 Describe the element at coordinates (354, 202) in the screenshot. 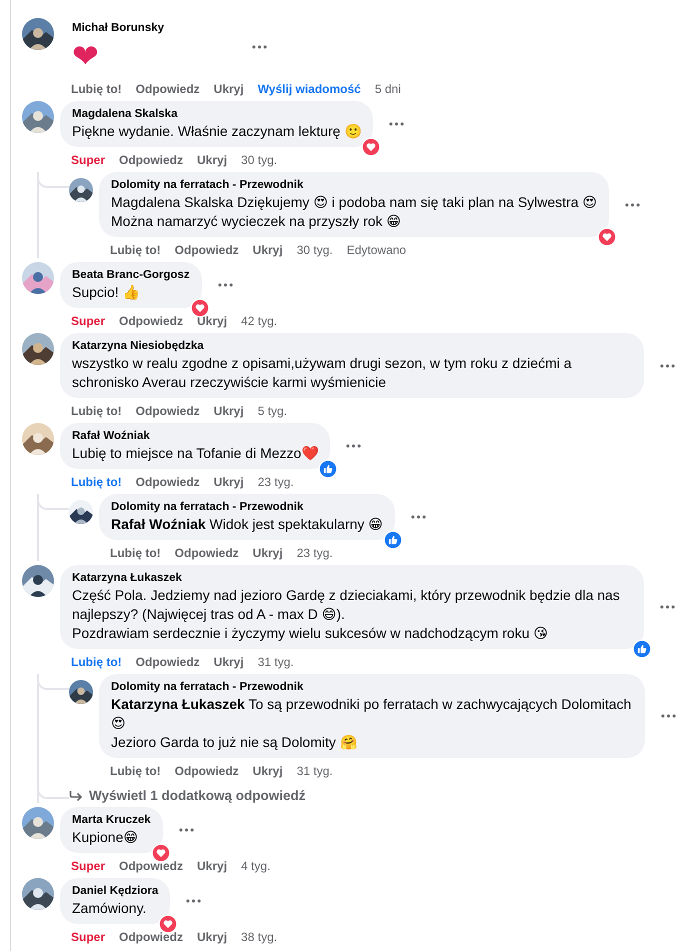

I see `comment-text: Magdalena Skalska Dziękujemy 😍 i podoba nam się taki plan na Sylwestra 😍` at that location.